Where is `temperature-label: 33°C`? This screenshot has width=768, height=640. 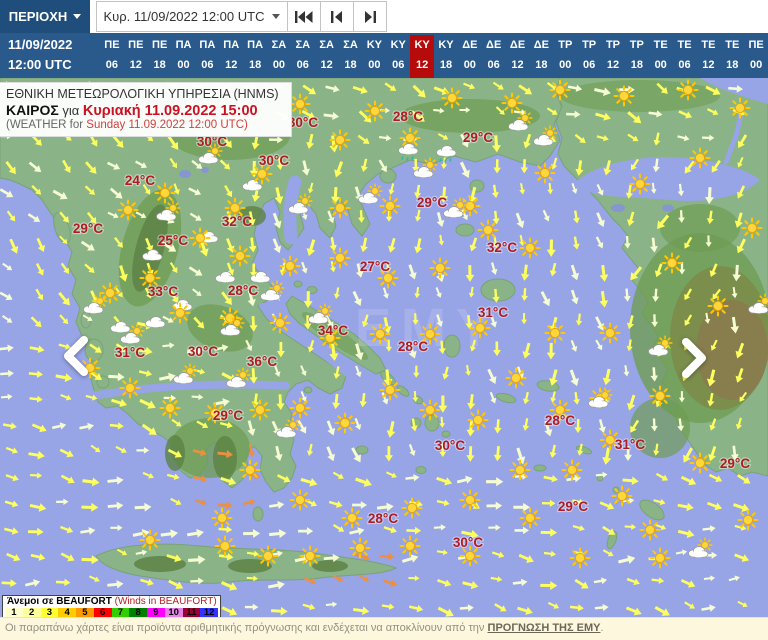
temperature-label: 33°C is located at coordinates (163, 291).